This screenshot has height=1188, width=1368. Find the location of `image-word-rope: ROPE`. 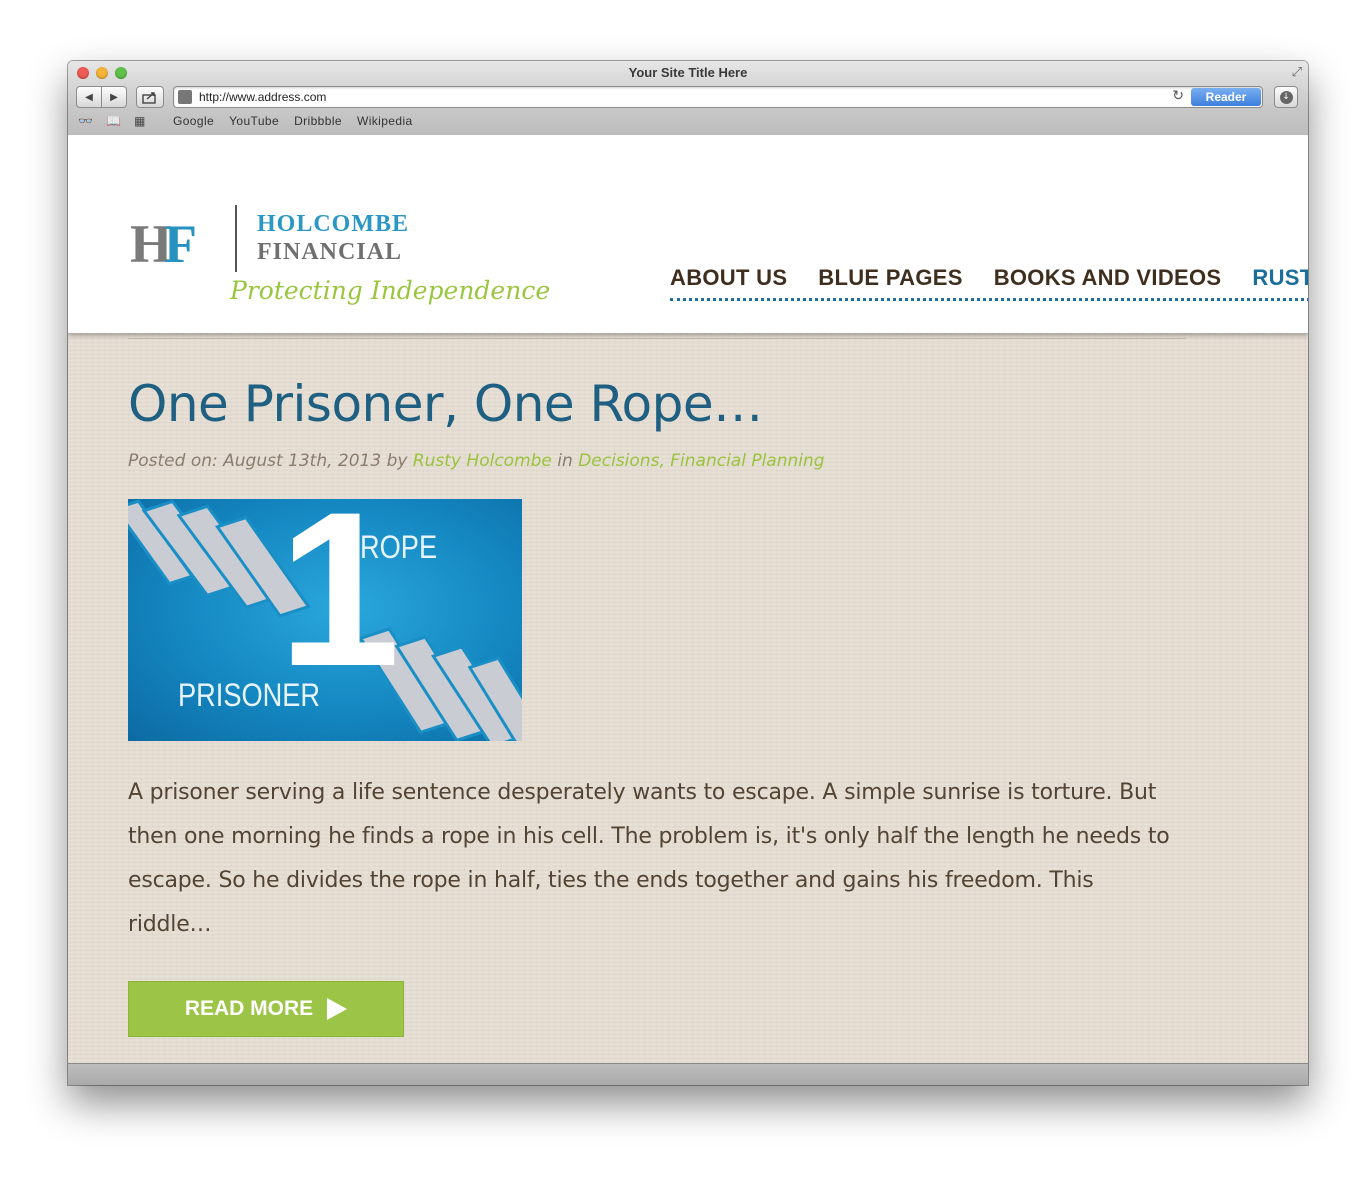

image-word-rope: ROPE is located at coordinates (399, 547).